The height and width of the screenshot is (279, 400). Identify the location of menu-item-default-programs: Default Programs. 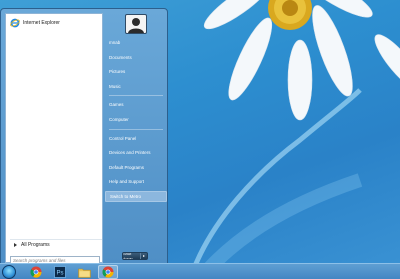
(136, 167).